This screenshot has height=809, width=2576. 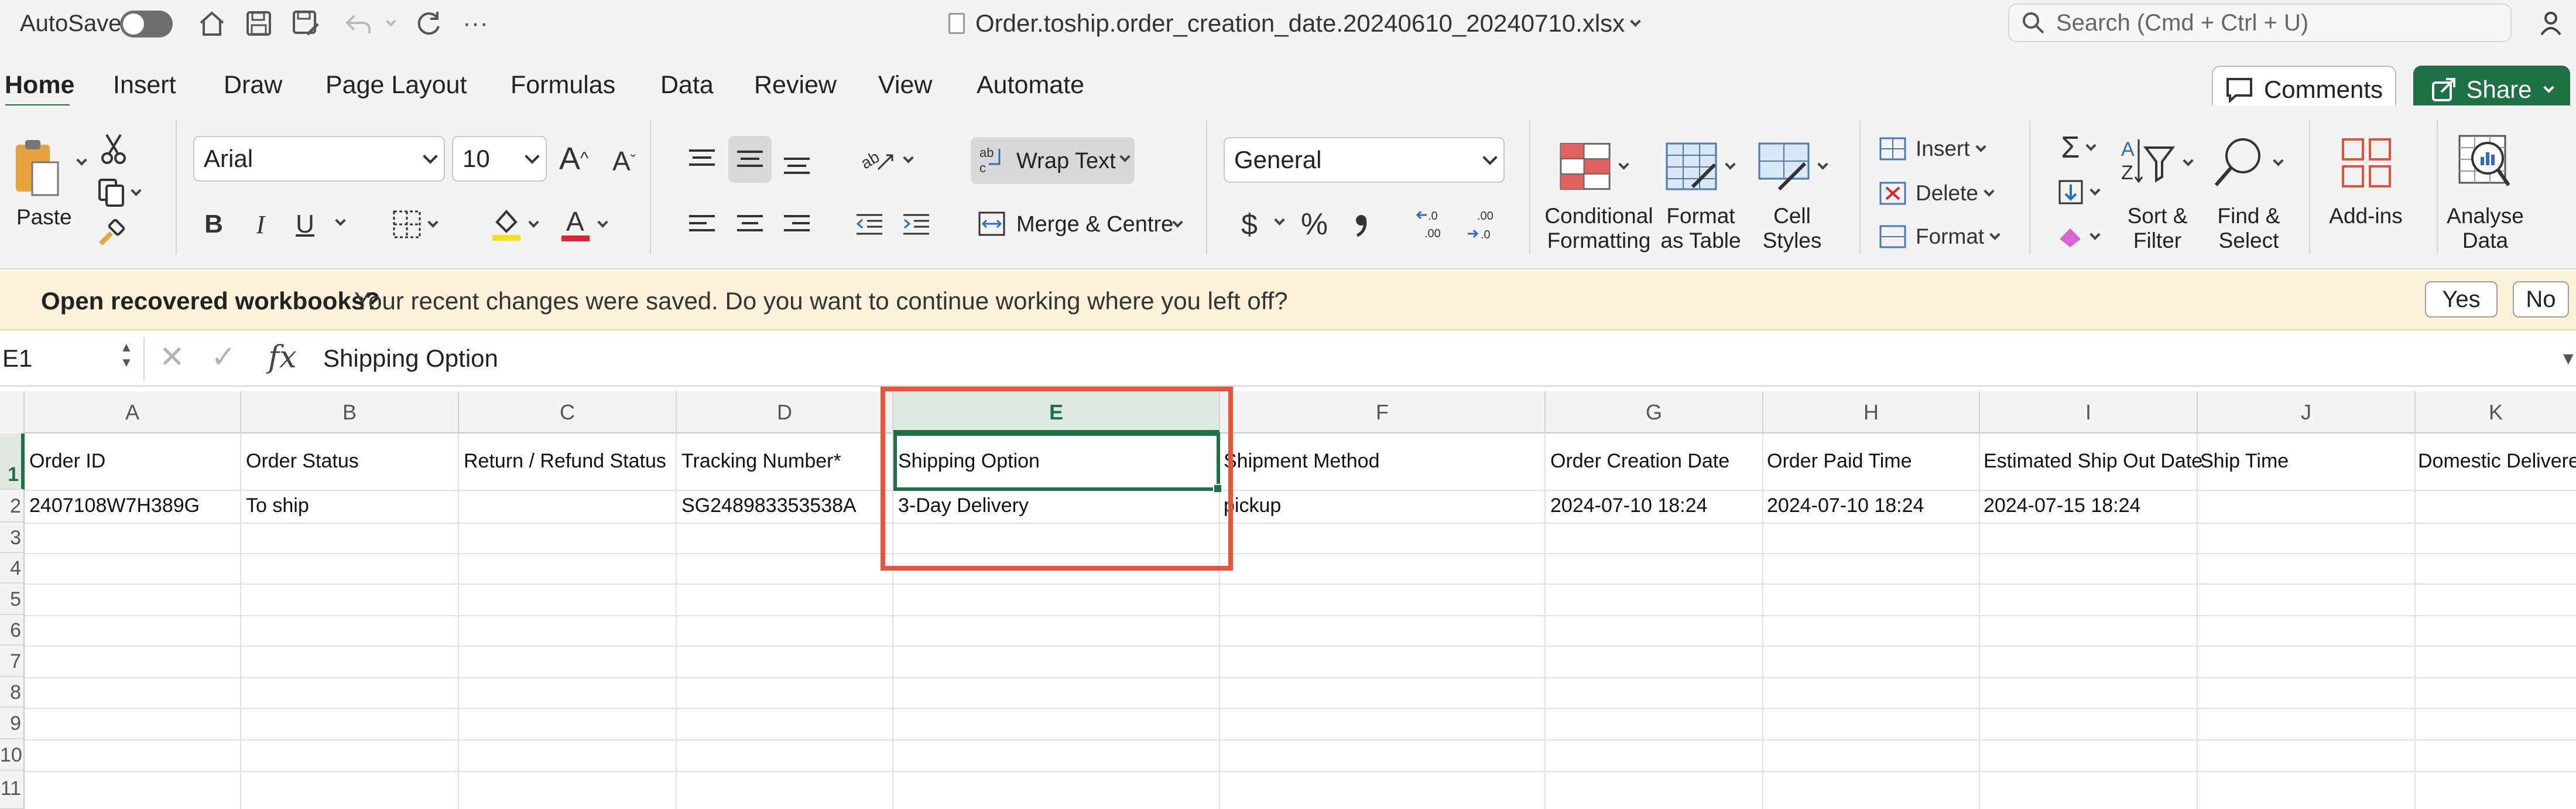 I want to click on autosave-toggle, so click(x=146, y=24).